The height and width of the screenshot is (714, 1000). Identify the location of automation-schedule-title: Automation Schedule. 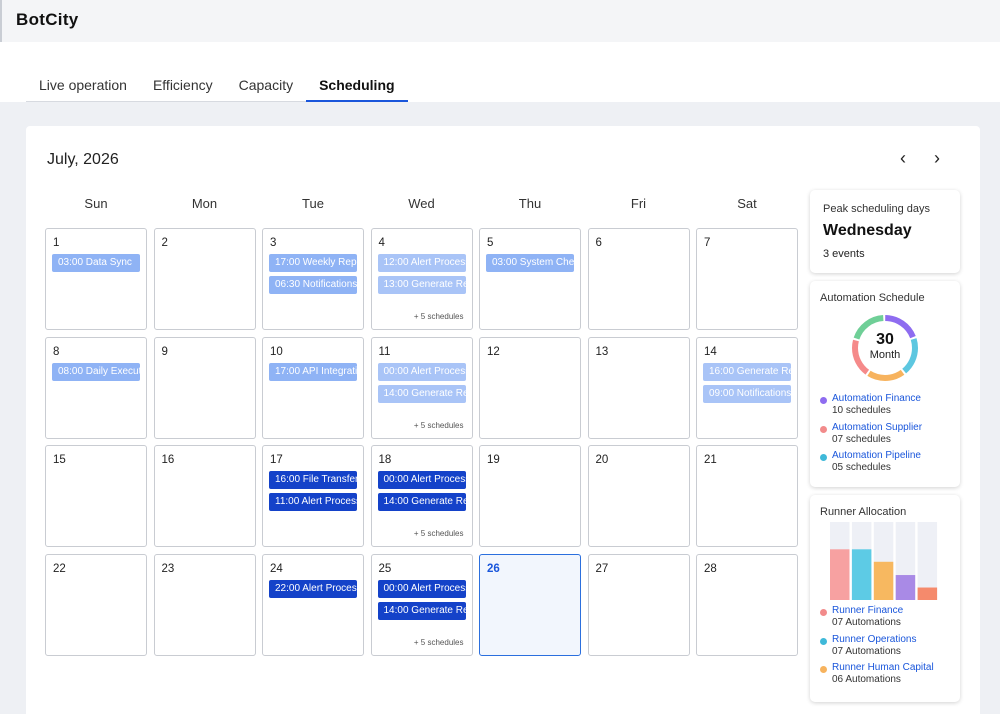
(872, 298).